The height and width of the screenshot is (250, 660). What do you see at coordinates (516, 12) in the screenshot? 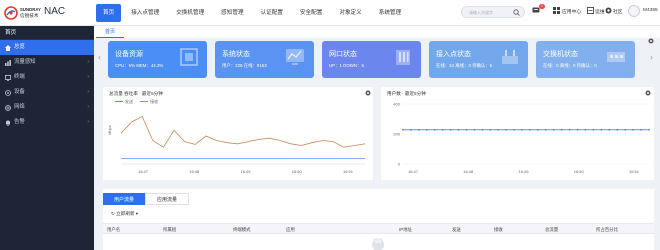
I see `search-icon` at bounding box center [516, 12].